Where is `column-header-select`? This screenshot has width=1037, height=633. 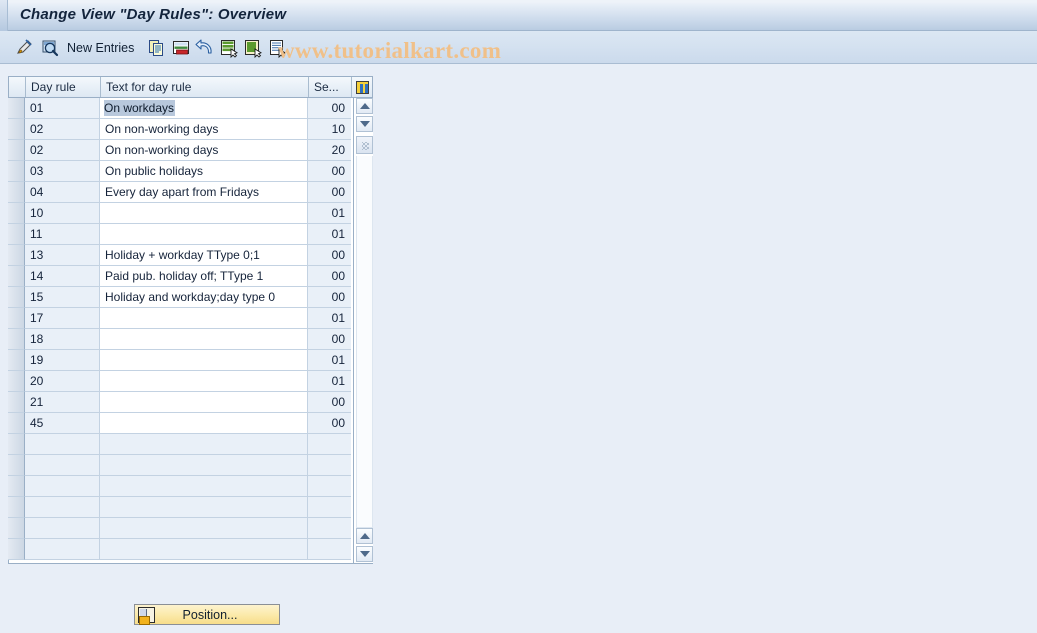
column-header-select is located at coordinates (17, 87).